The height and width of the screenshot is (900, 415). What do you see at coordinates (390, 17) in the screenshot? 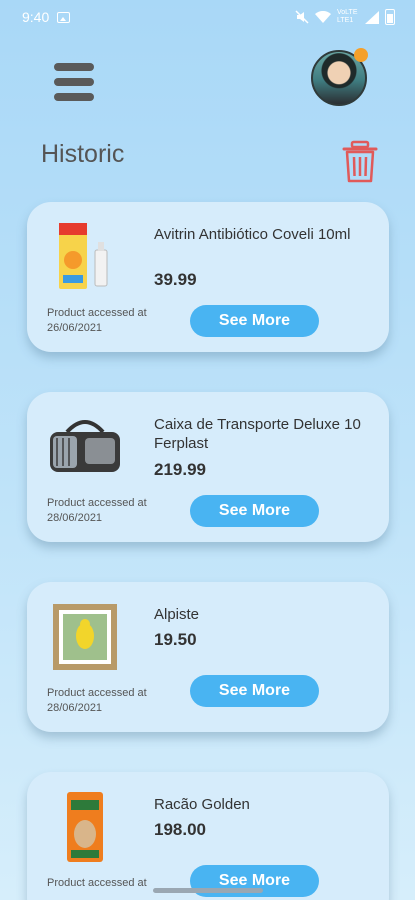
I see `battery-icon` at bounding box center [390, 17].